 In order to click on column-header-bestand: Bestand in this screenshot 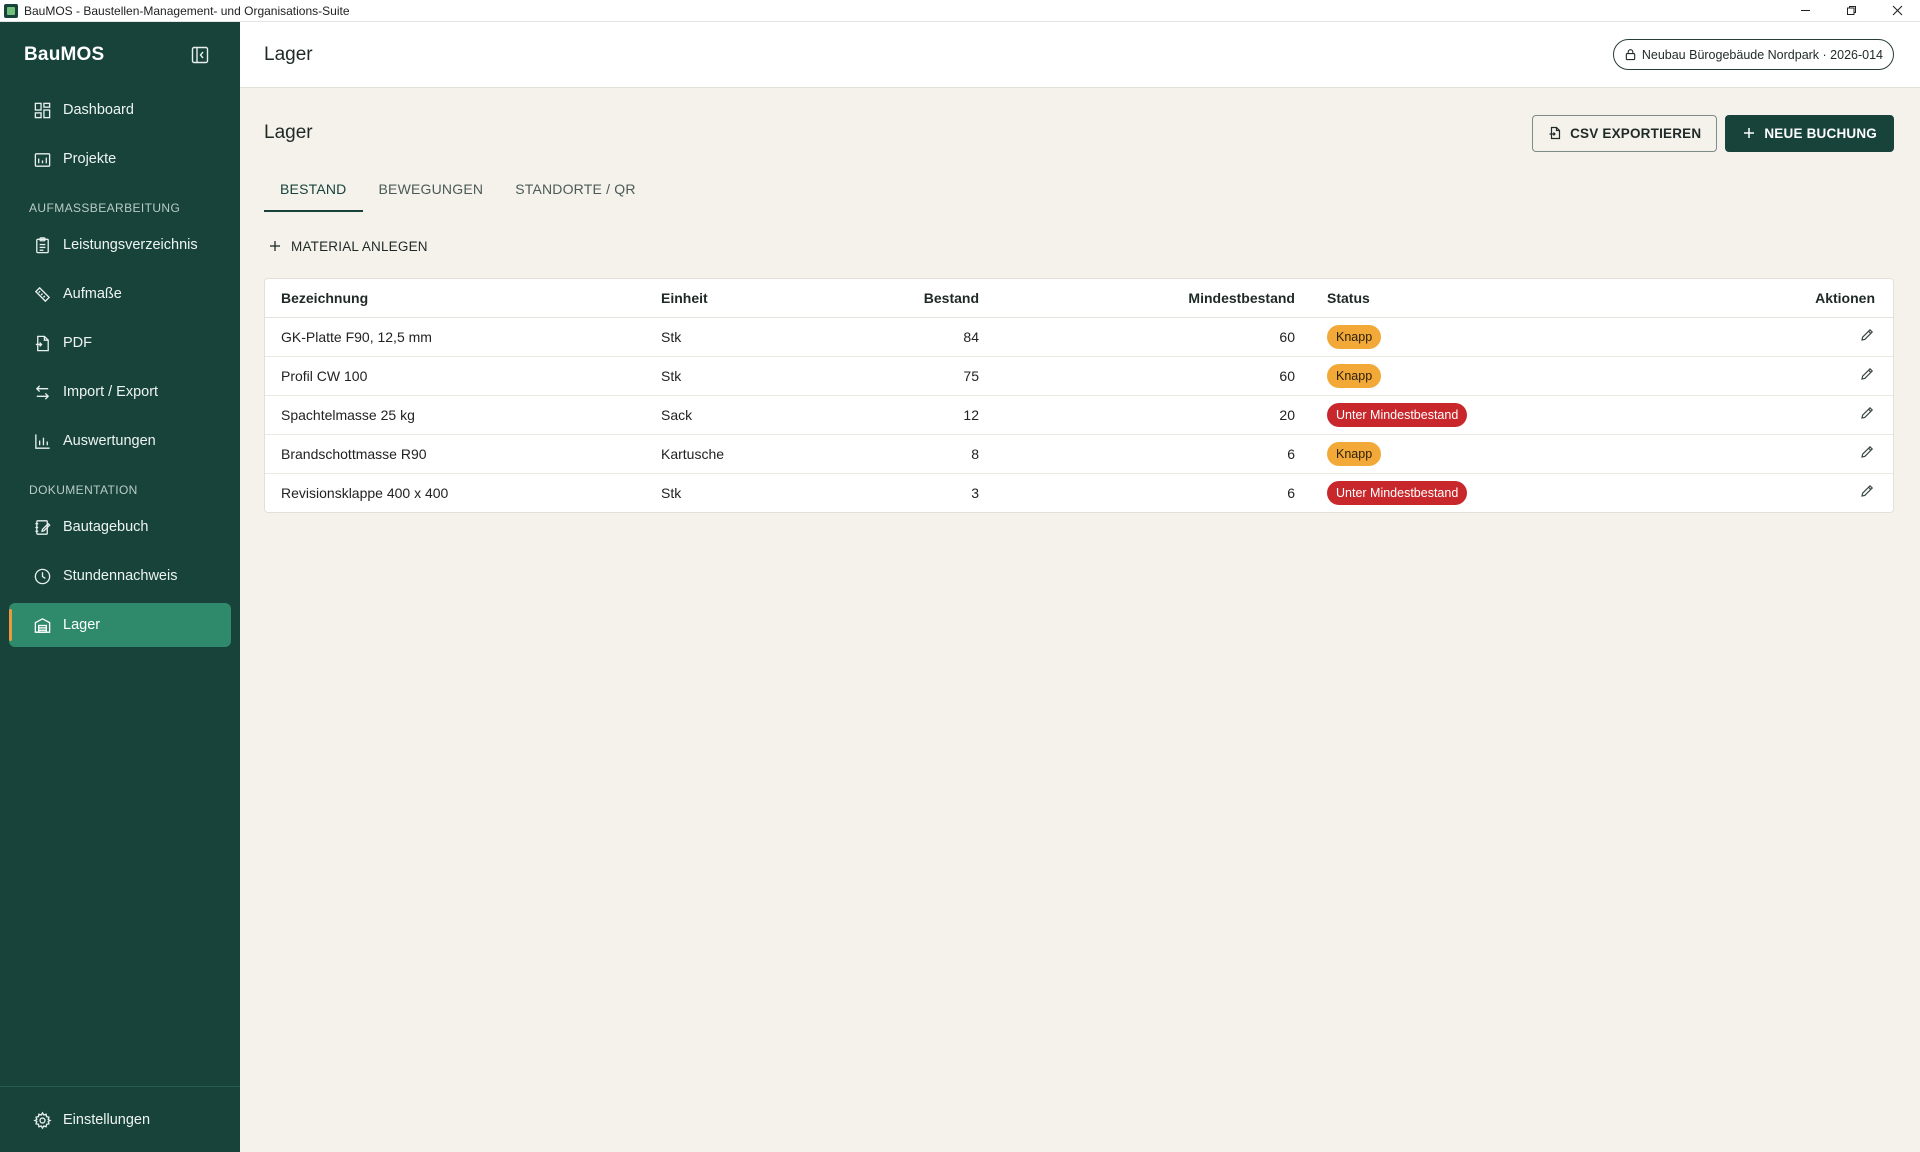, I will do `click(915, 298)`.